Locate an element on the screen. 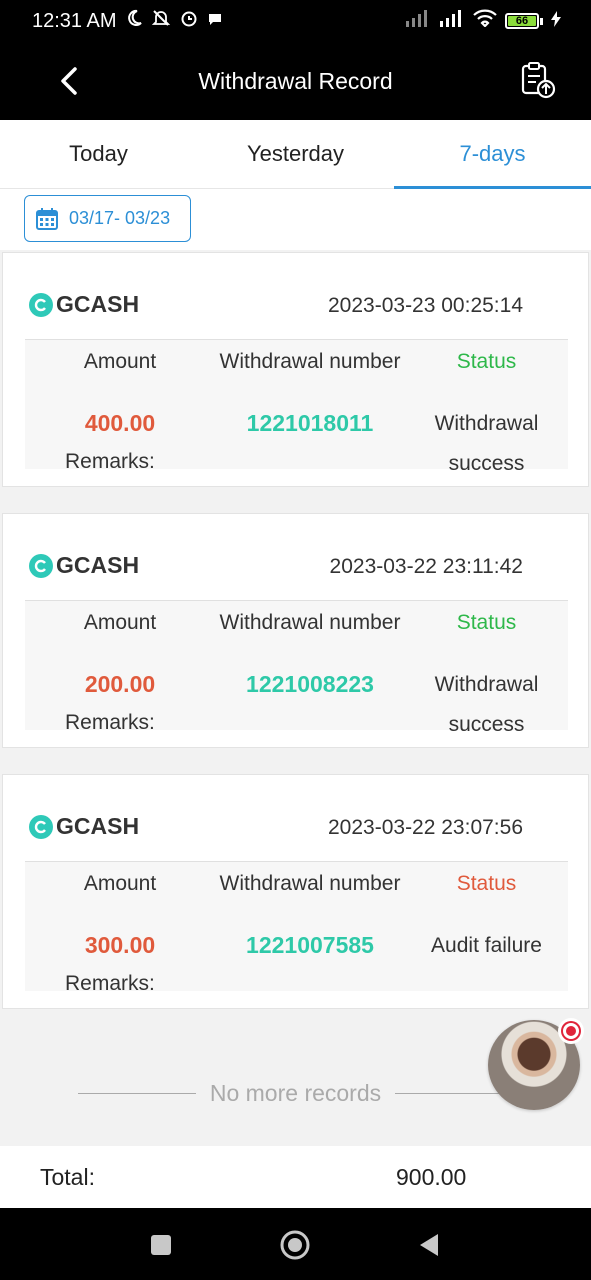 This screenshot has height=1280, width=591. status-right: 66 is located at coordinates (483, 21).